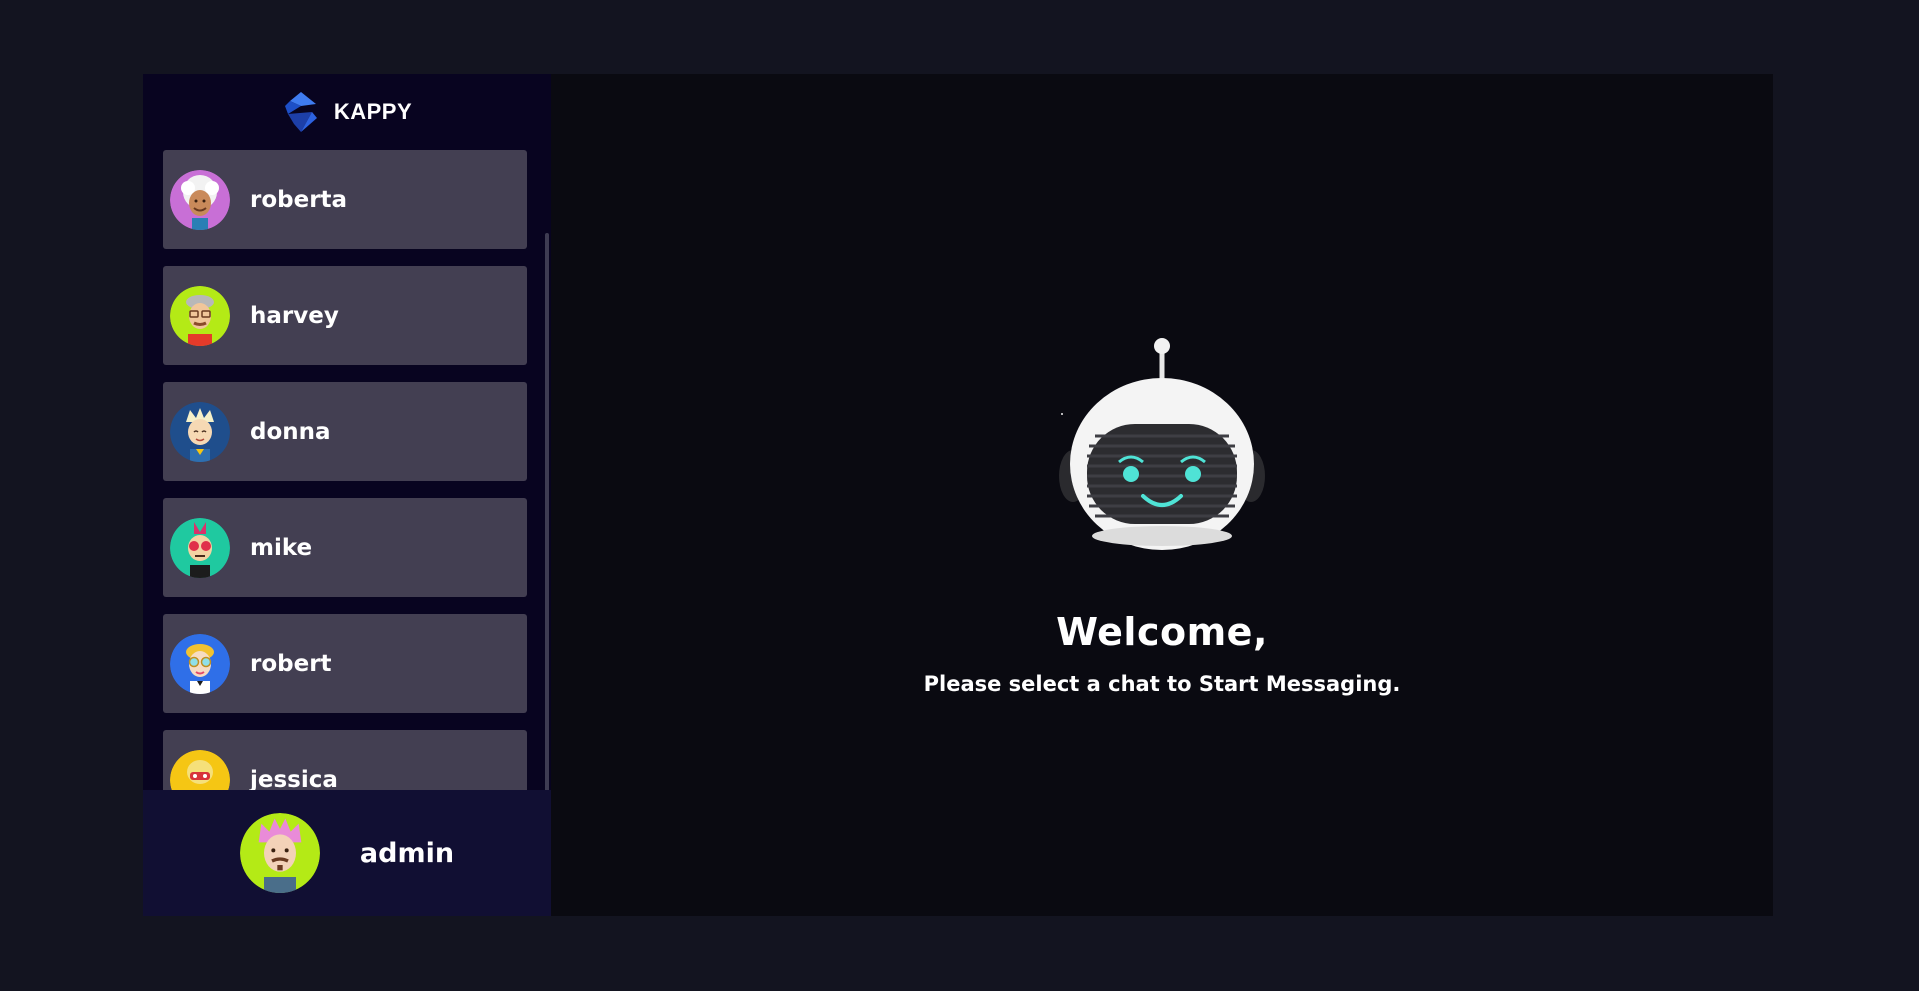 The image size is (1919, 991). Describe the element at coordinates (200, 431) in the screenshot. I see `donna-avatar-icon` at that location.